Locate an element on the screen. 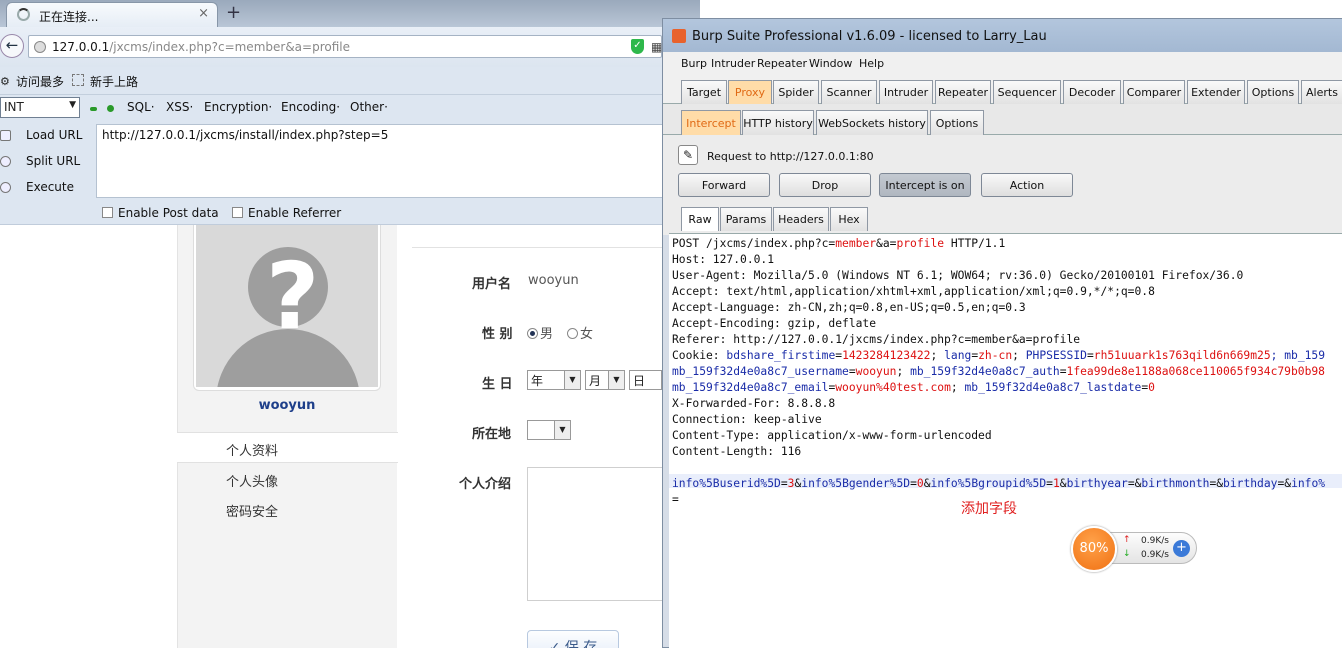 The image size is (1342, 648). tab-close-icon: × is located at coordinates (203, 13).